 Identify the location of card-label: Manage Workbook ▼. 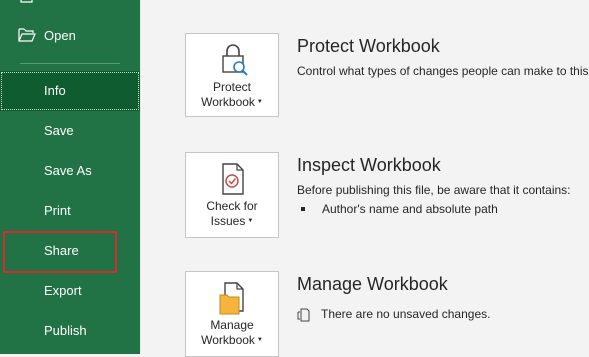
(232, 333).